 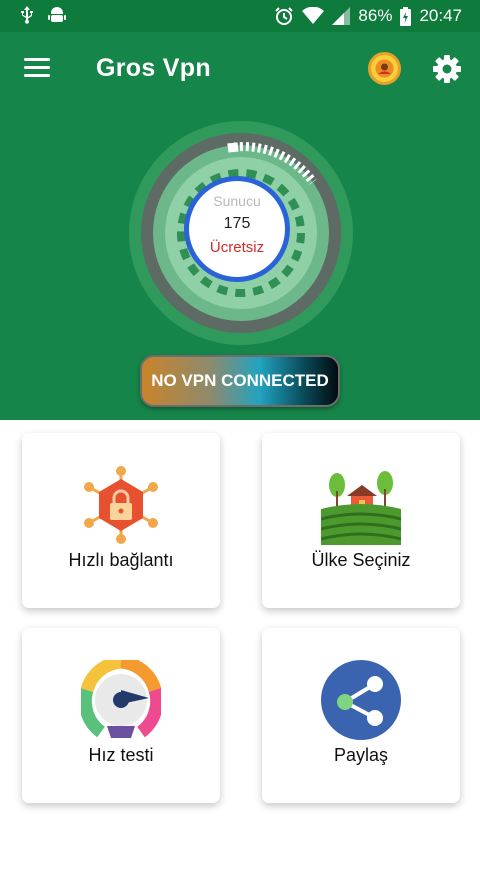 What do you see at coordinates (57, 14) in the screenshot?
I see `android-debug-icon` at bounding box center [57, 14].